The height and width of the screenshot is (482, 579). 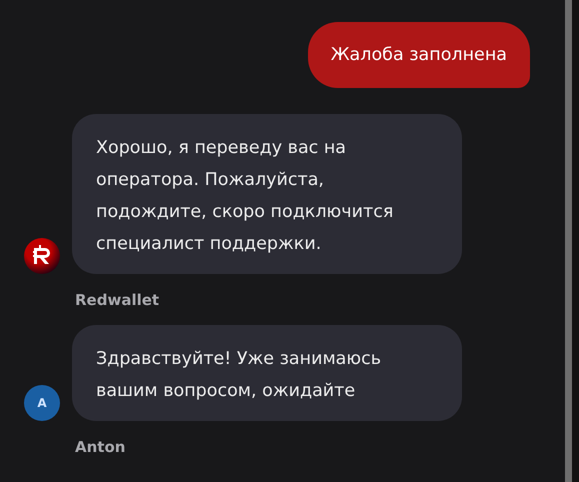 What do you see at coordinates (42, 403) in the screenshot?
I see `avatar: A` at bounding box center [42, 403].